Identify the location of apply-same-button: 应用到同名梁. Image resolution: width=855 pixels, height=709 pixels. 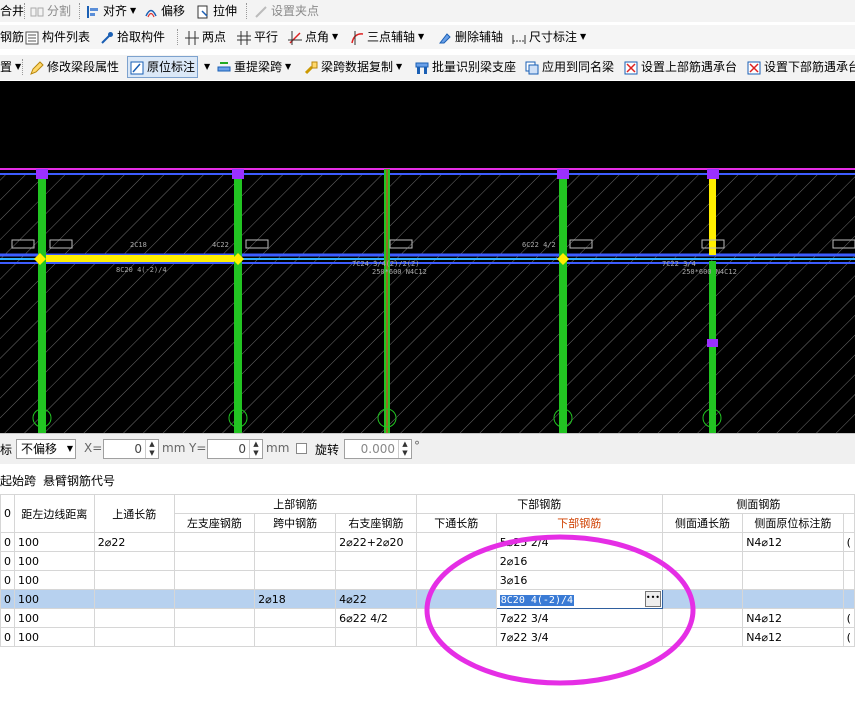
(569, 67).